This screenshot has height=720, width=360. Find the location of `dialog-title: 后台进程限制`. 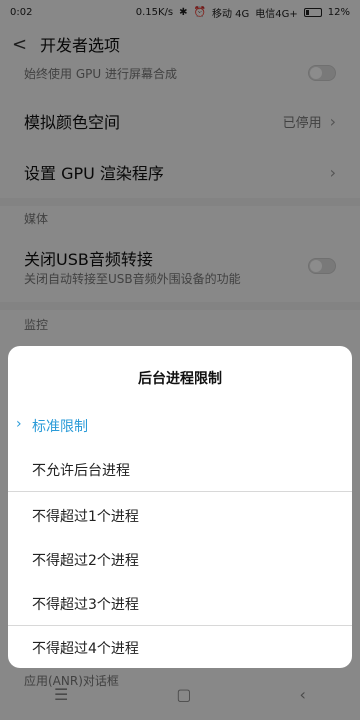

dialog-title: 后台进程限制 is located at coordinates (180, 379).